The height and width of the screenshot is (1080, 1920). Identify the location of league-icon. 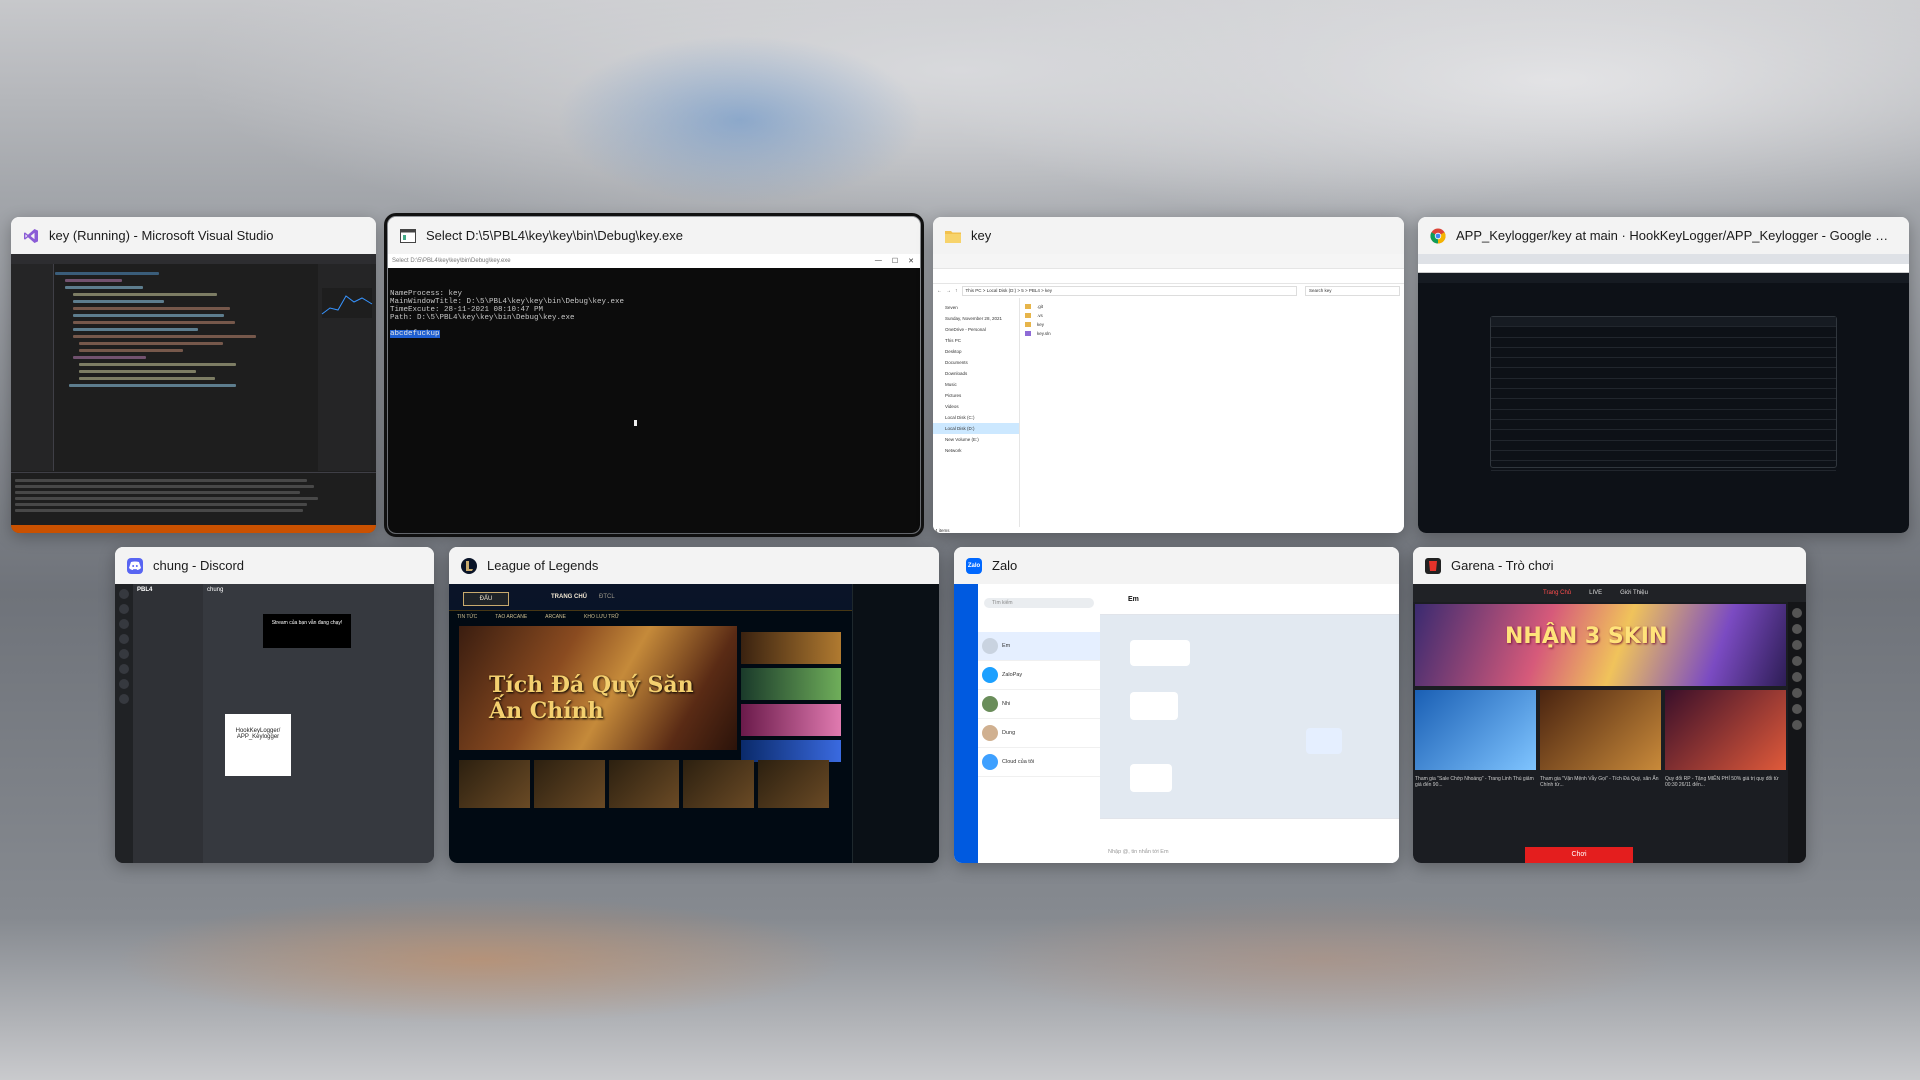
(469, 565).